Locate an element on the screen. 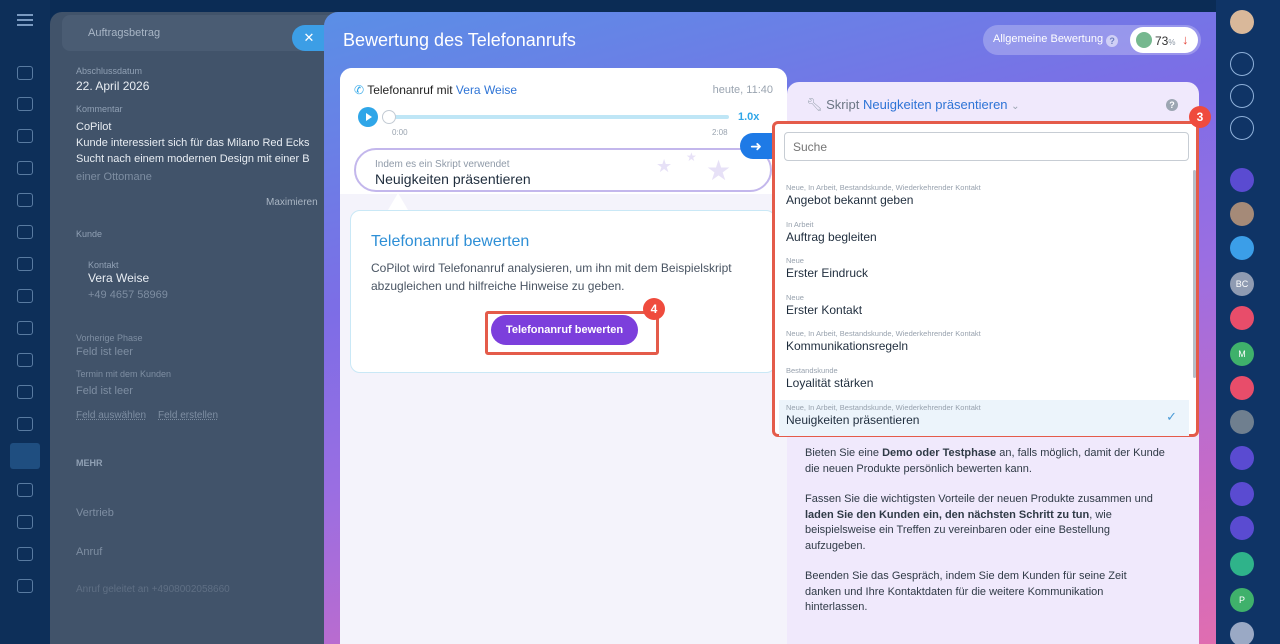 The image size is (1280, 644). audio-progress-track is located at coordinates (555, 117).